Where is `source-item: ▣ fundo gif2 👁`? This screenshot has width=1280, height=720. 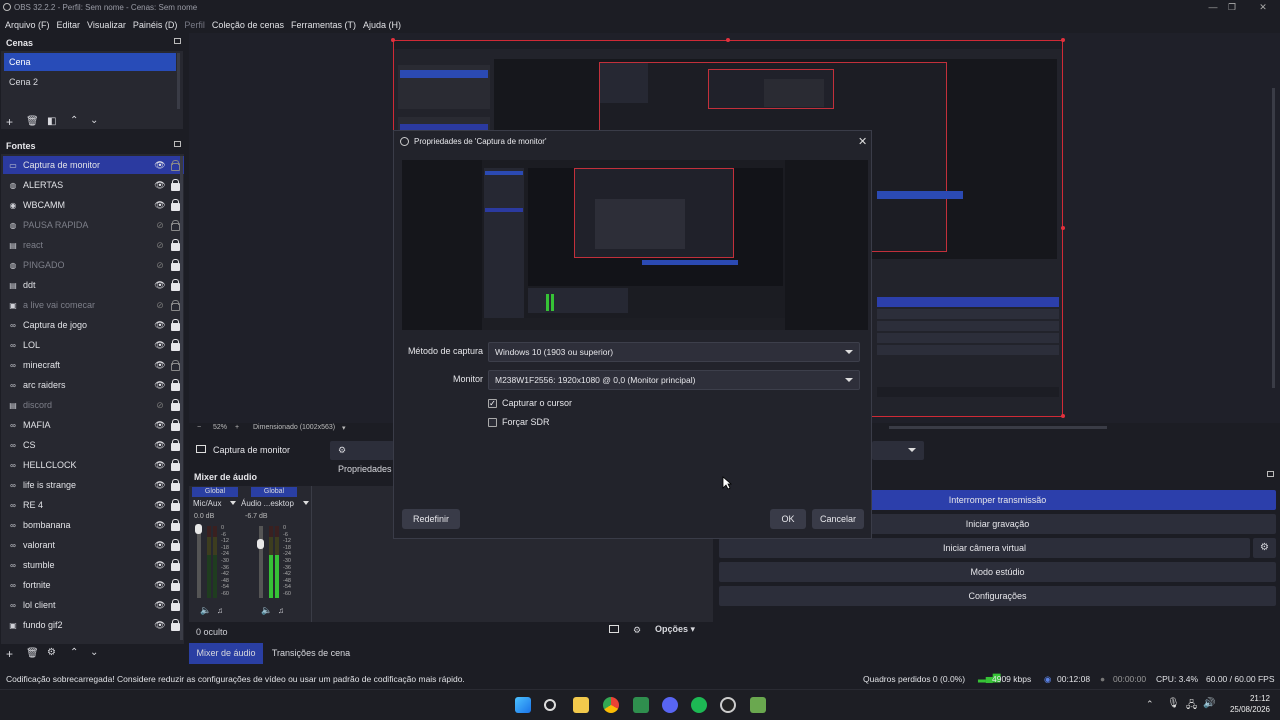 source-item: ▣ fundo gif2 👁 is located at coordinates (93, 625).